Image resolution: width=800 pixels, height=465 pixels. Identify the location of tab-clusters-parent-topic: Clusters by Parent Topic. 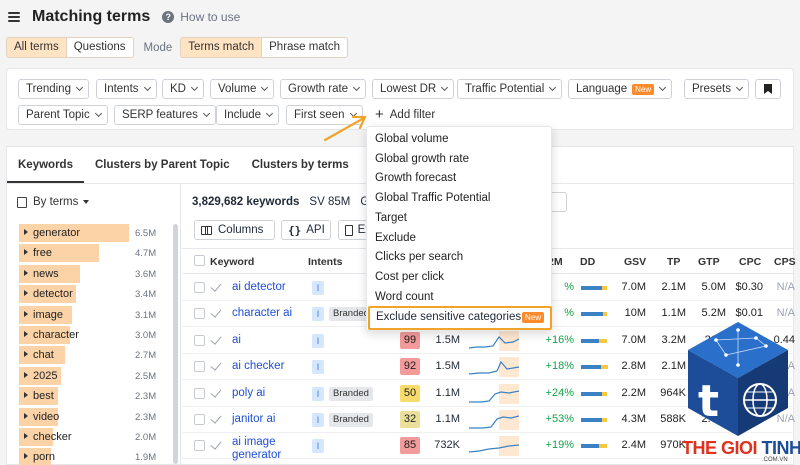
(162, 165).